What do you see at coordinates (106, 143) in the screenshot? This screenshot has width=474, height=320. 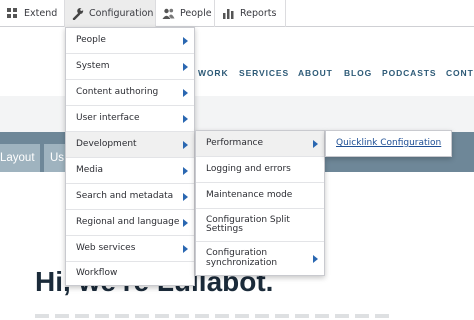 I see `menu-item-label: Development` at bounding box center [106, 143].